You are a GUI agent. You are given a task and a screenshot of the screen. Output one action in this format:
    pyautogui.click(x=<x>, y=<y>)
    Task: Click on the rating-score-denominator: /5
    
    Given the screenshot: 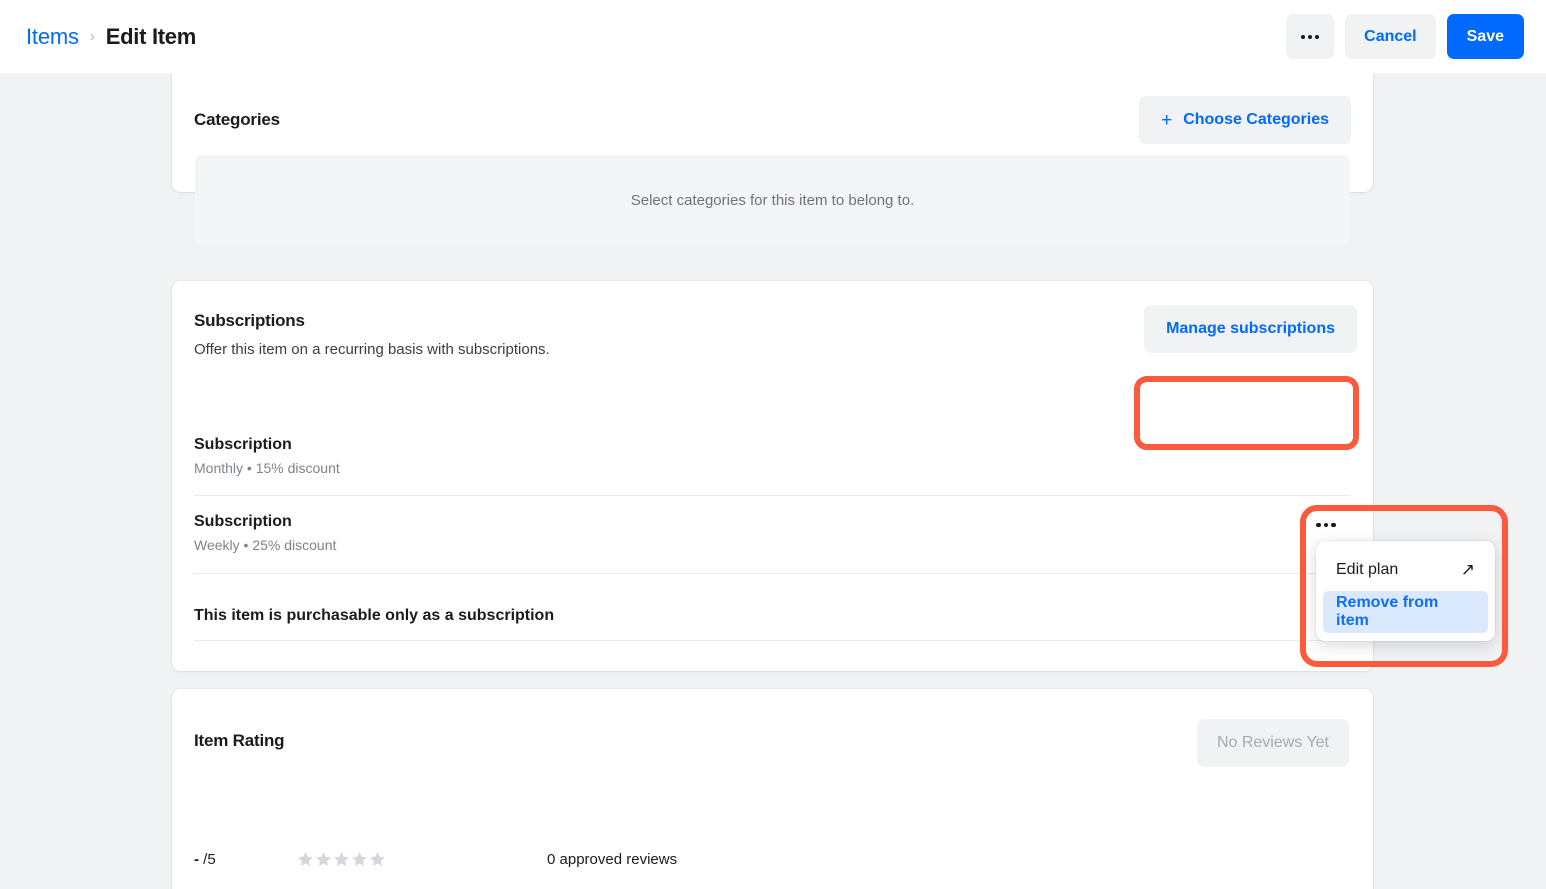 What is the action you would take?
    pyautogui.click(x=209, y=859)
    